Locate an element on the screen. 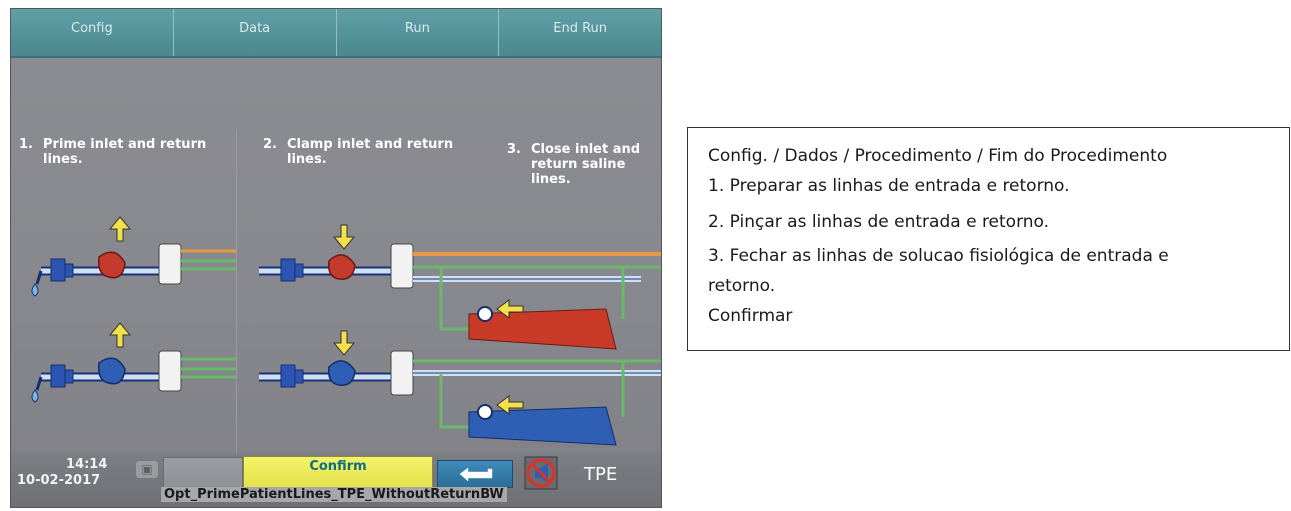 The height and width of the screenshot is (511, 1291). no-sound-button is located at coordinates (541, 473).